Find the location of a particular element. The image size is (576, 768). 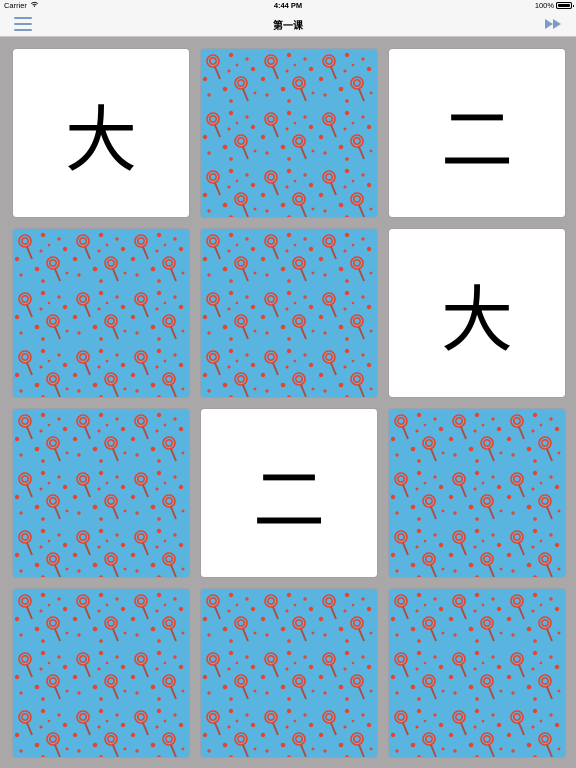

clock: 4:44 PM is located at coordinates (288, 5).